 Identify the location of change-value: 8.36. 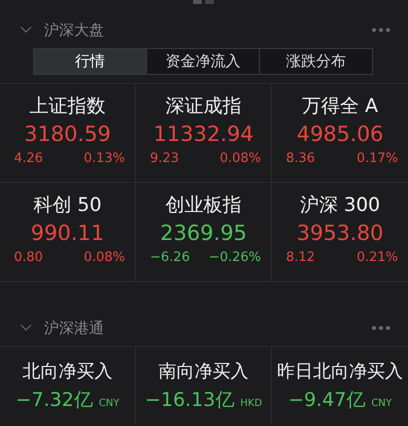
(300, 159).